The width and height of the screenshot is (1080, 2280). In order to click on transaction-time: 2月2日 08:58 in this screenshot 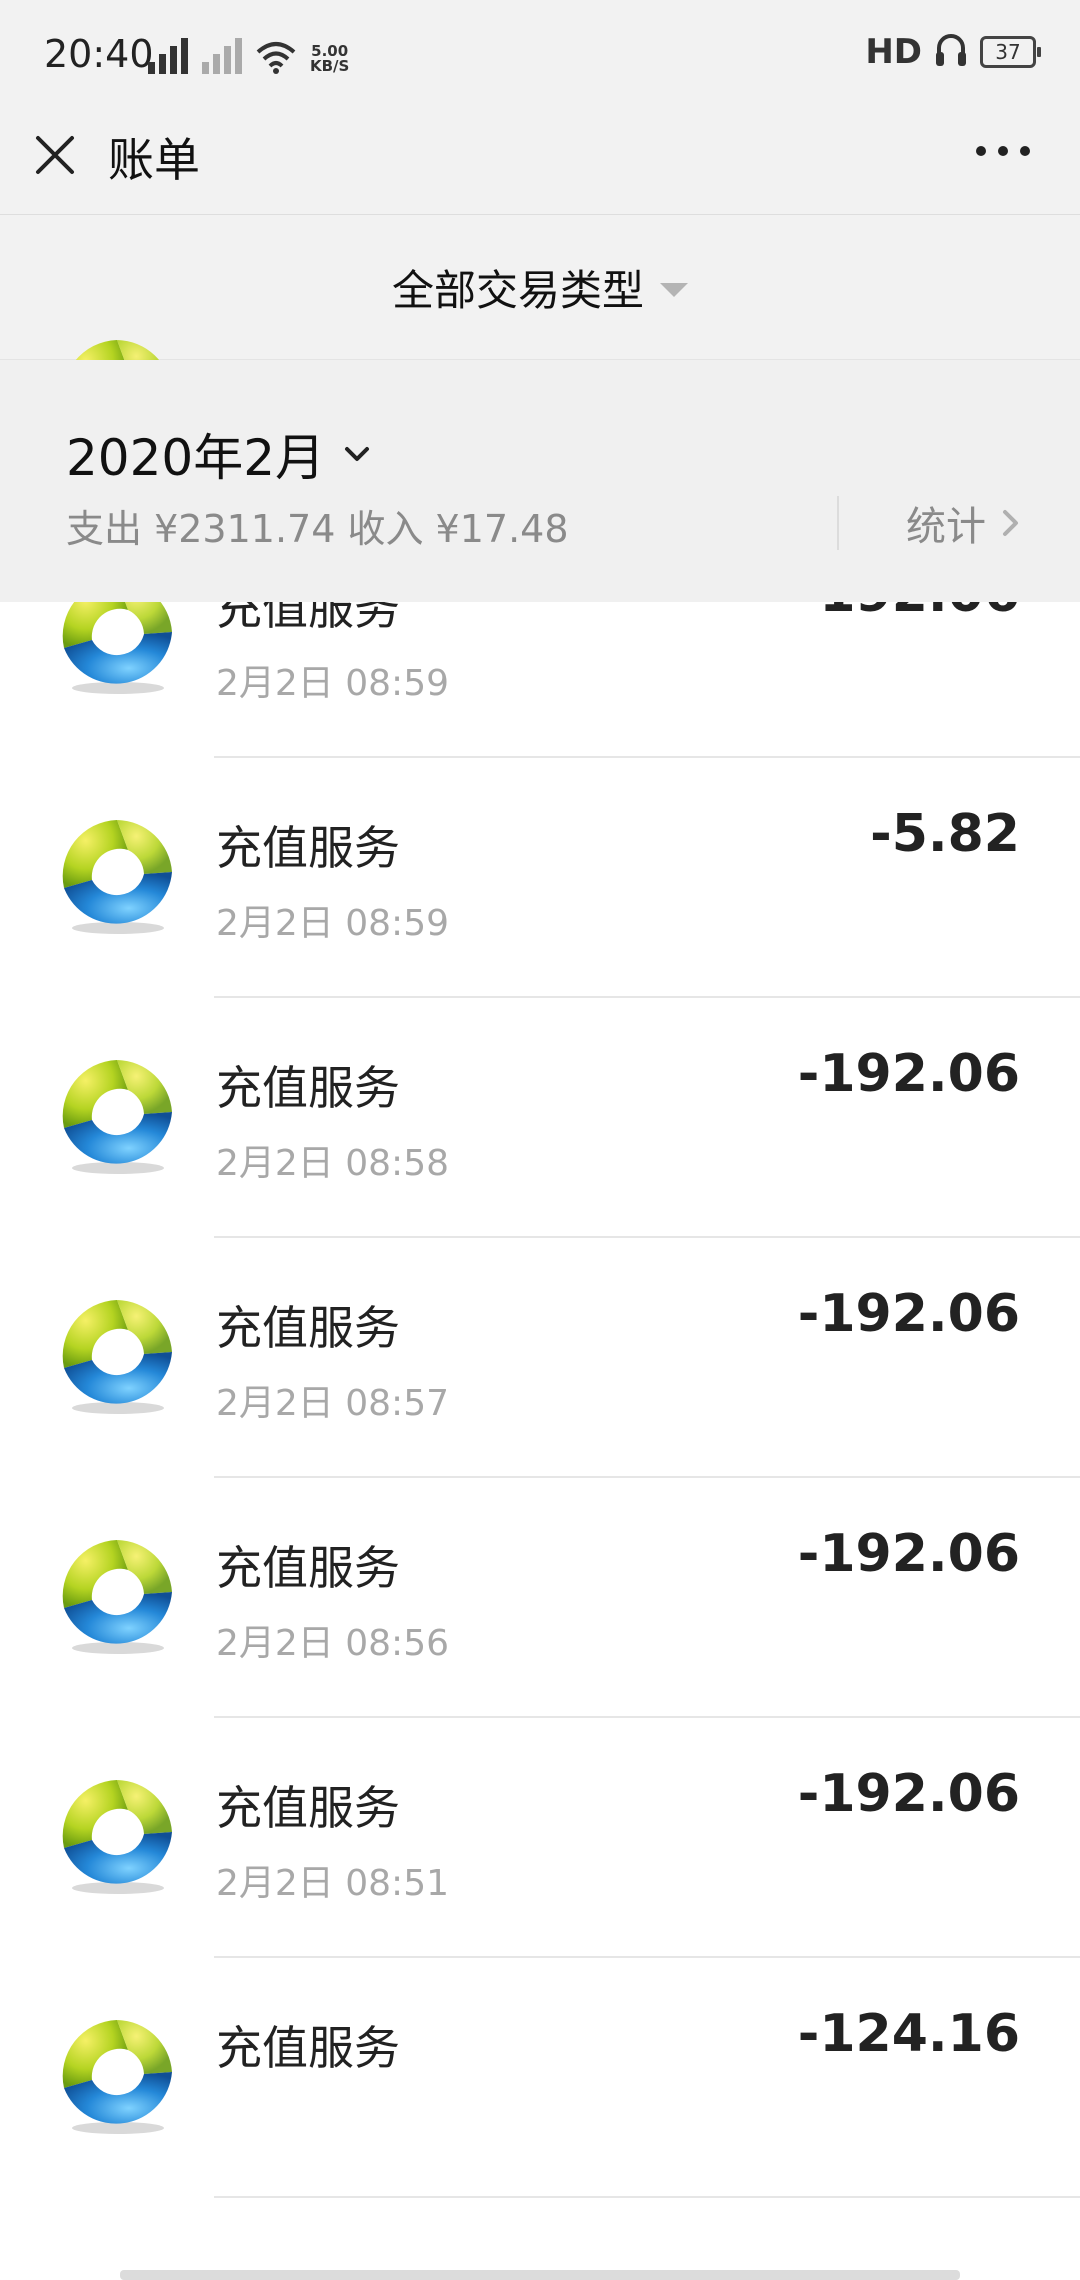, I will do `click(332, 1163)`.